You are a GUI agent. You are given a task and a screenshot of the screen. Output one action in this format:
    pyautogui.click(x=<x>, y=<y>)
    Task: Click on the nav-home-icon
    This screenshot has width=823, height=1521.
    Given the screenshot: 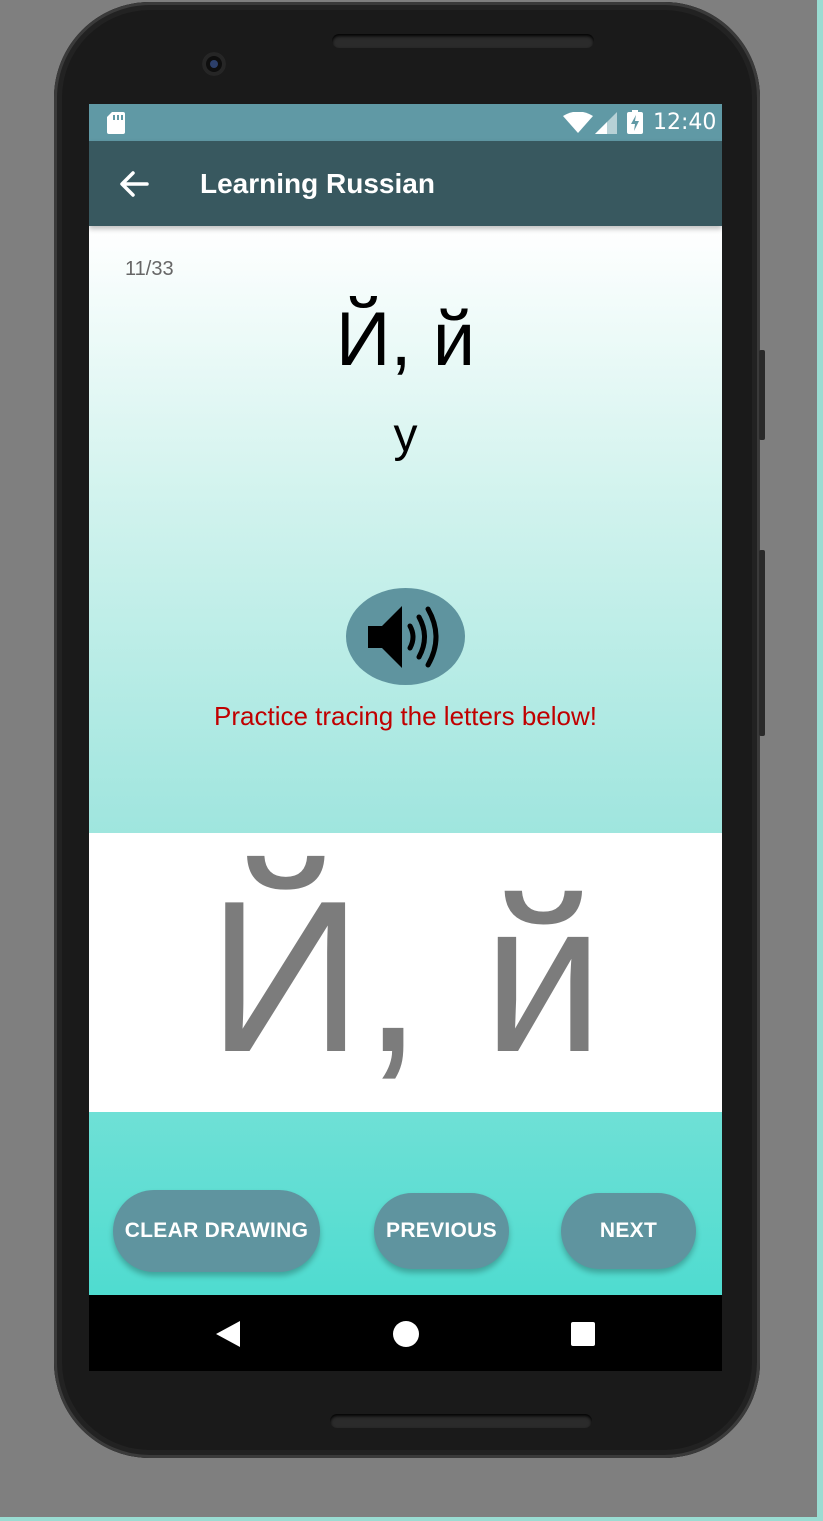 What is the action you would take?
    pyautogui.click(x=406, y=1334)
    